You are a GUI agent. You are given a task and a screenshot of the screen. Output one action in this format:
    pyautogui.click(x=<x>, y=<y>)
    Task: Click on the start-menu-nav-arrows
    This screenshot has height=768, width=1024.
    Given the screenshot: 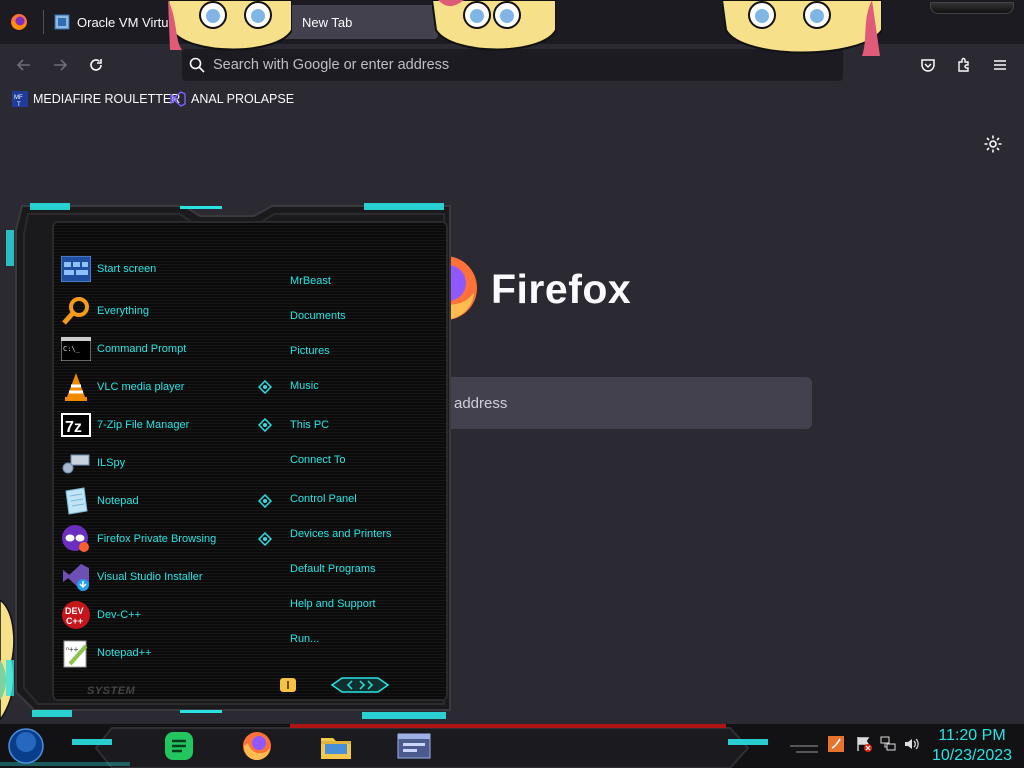 What is the action you would take?
    pyautogui.click(x=360, y=685)
    